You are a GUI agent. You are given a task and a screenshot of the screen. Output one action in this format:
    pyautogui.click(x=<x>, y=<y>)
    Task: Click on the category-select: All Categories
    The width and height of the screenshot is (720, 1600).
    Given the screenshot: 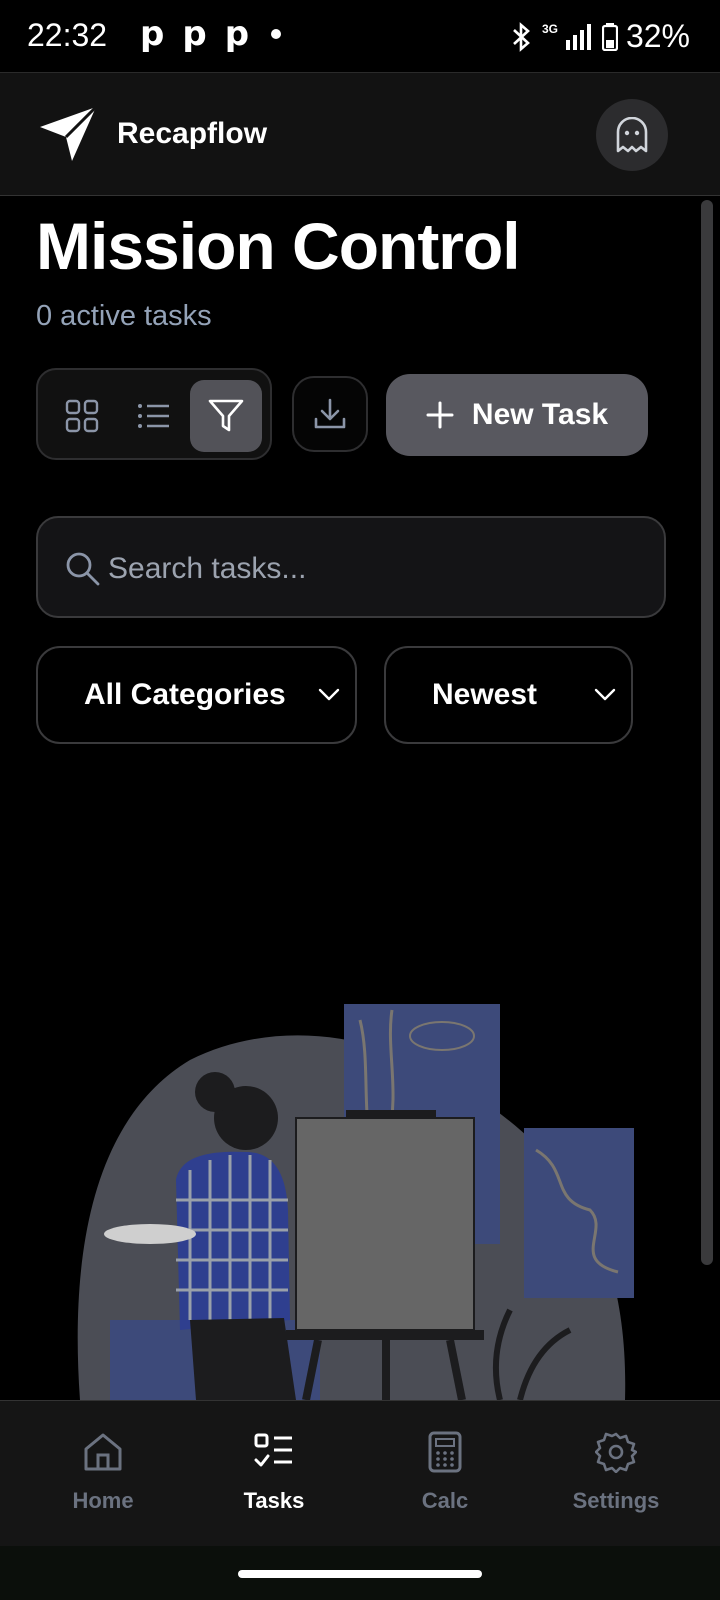 What is the action you would take?
    pyautogui.click(x=196, y=695)
    